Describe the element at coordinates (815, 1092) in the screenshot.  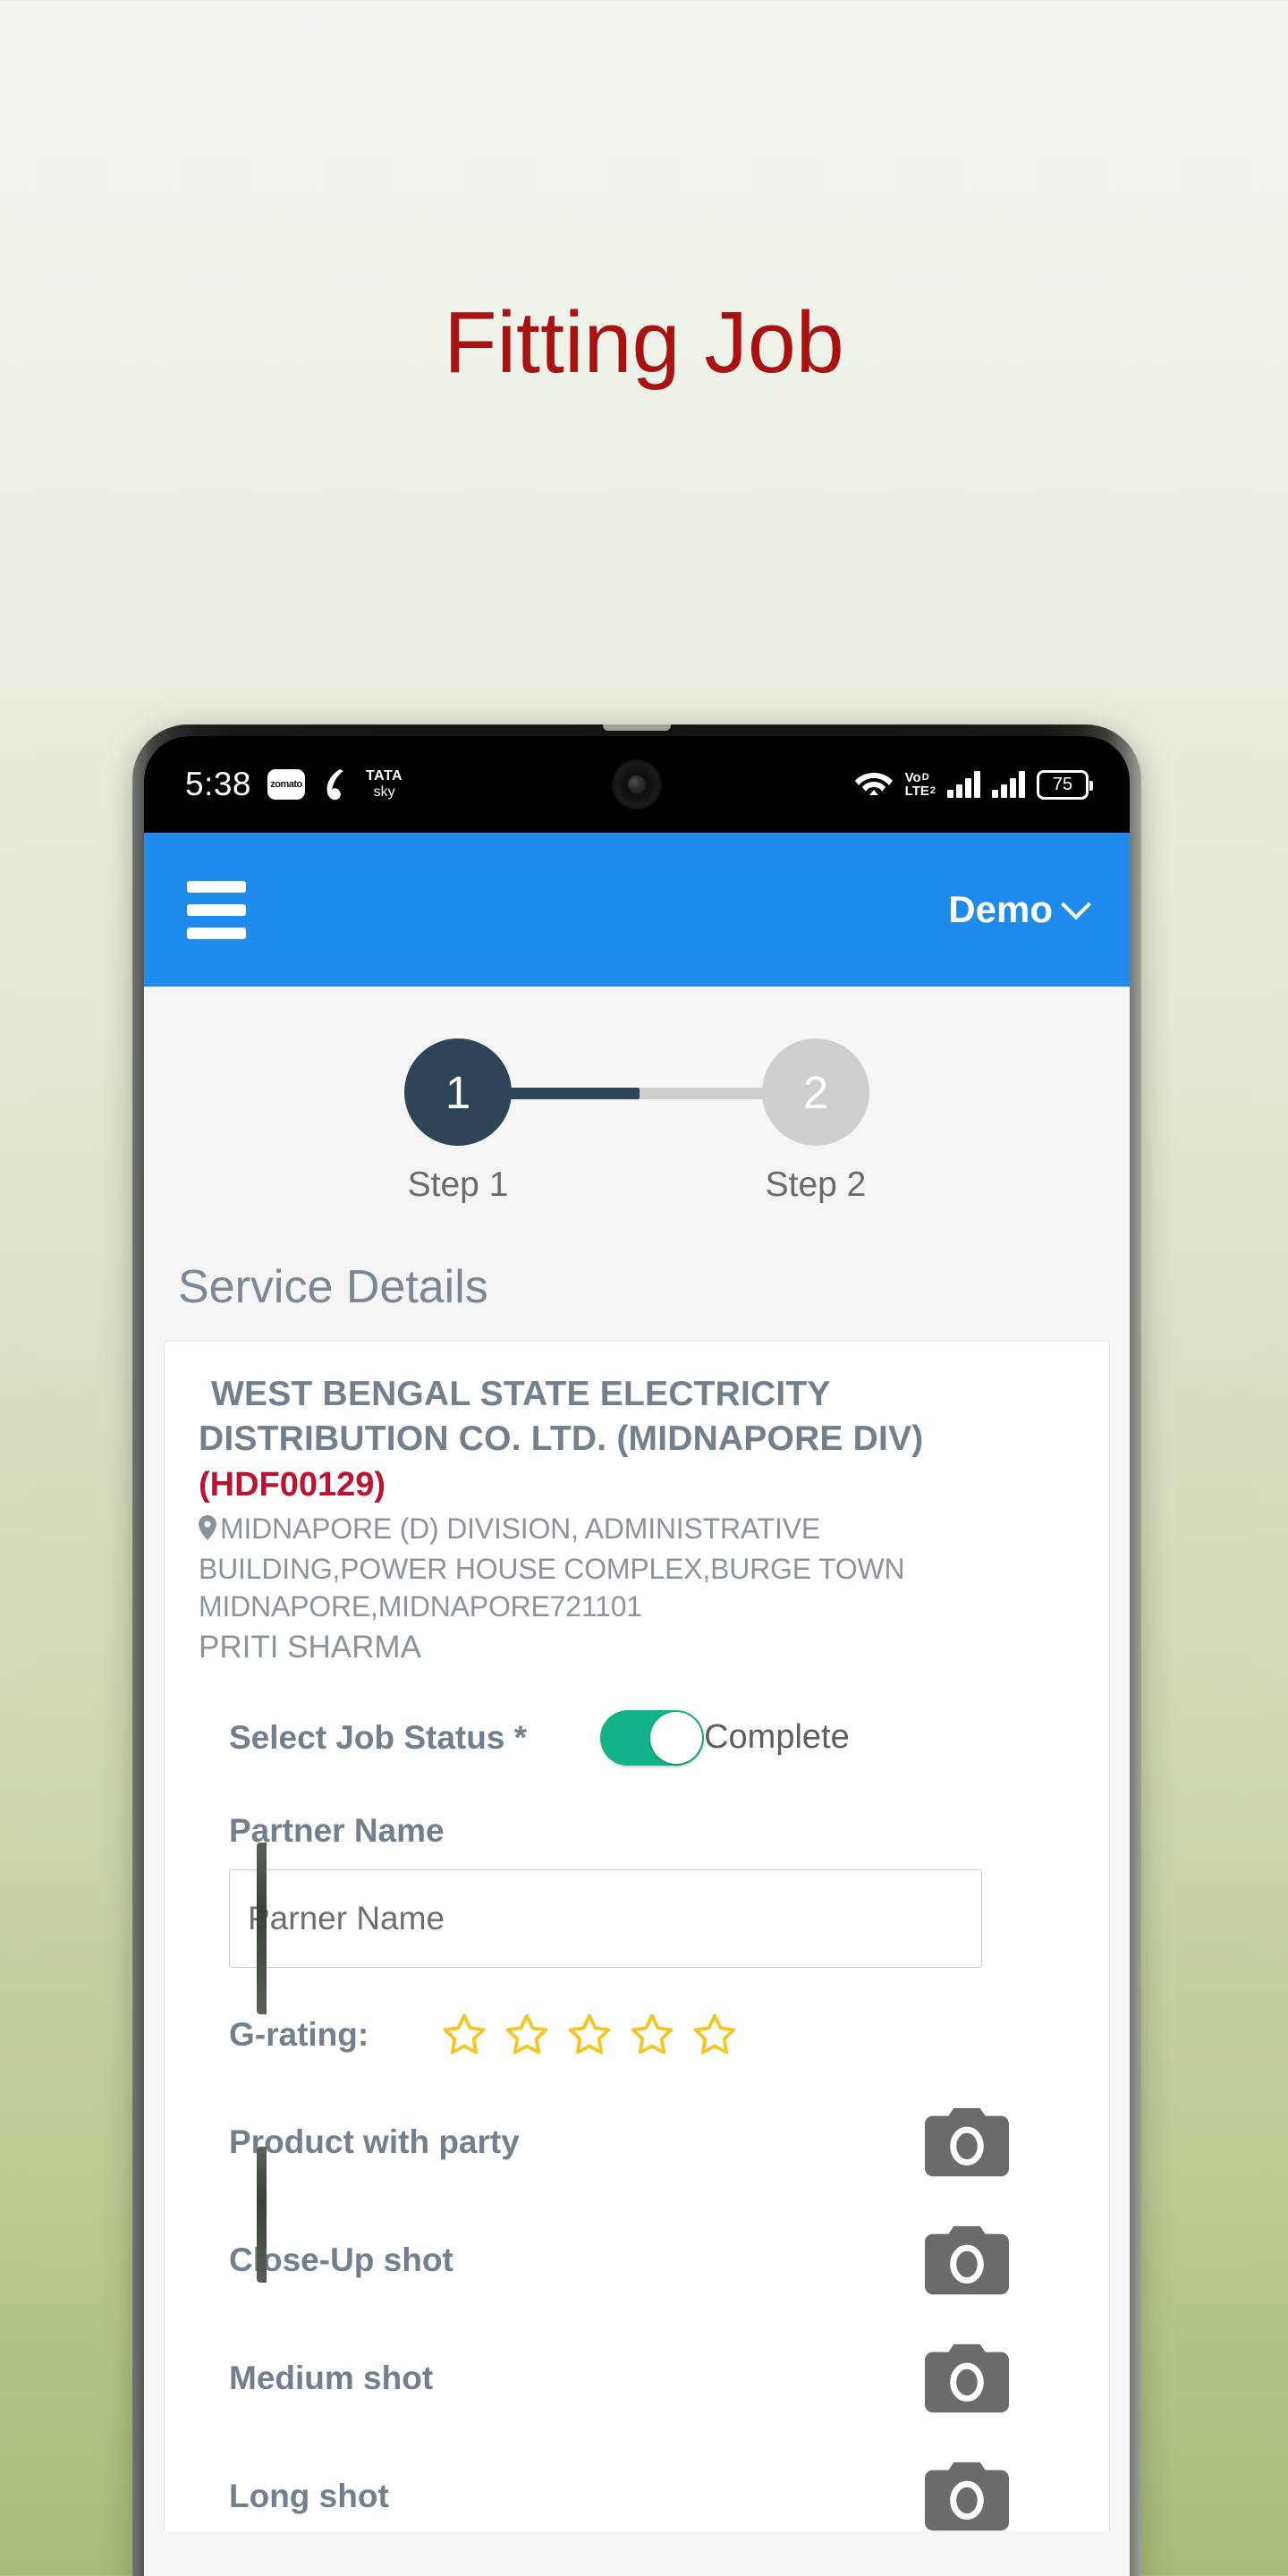
I see `stepper-step-2-circle: 2` at that location.